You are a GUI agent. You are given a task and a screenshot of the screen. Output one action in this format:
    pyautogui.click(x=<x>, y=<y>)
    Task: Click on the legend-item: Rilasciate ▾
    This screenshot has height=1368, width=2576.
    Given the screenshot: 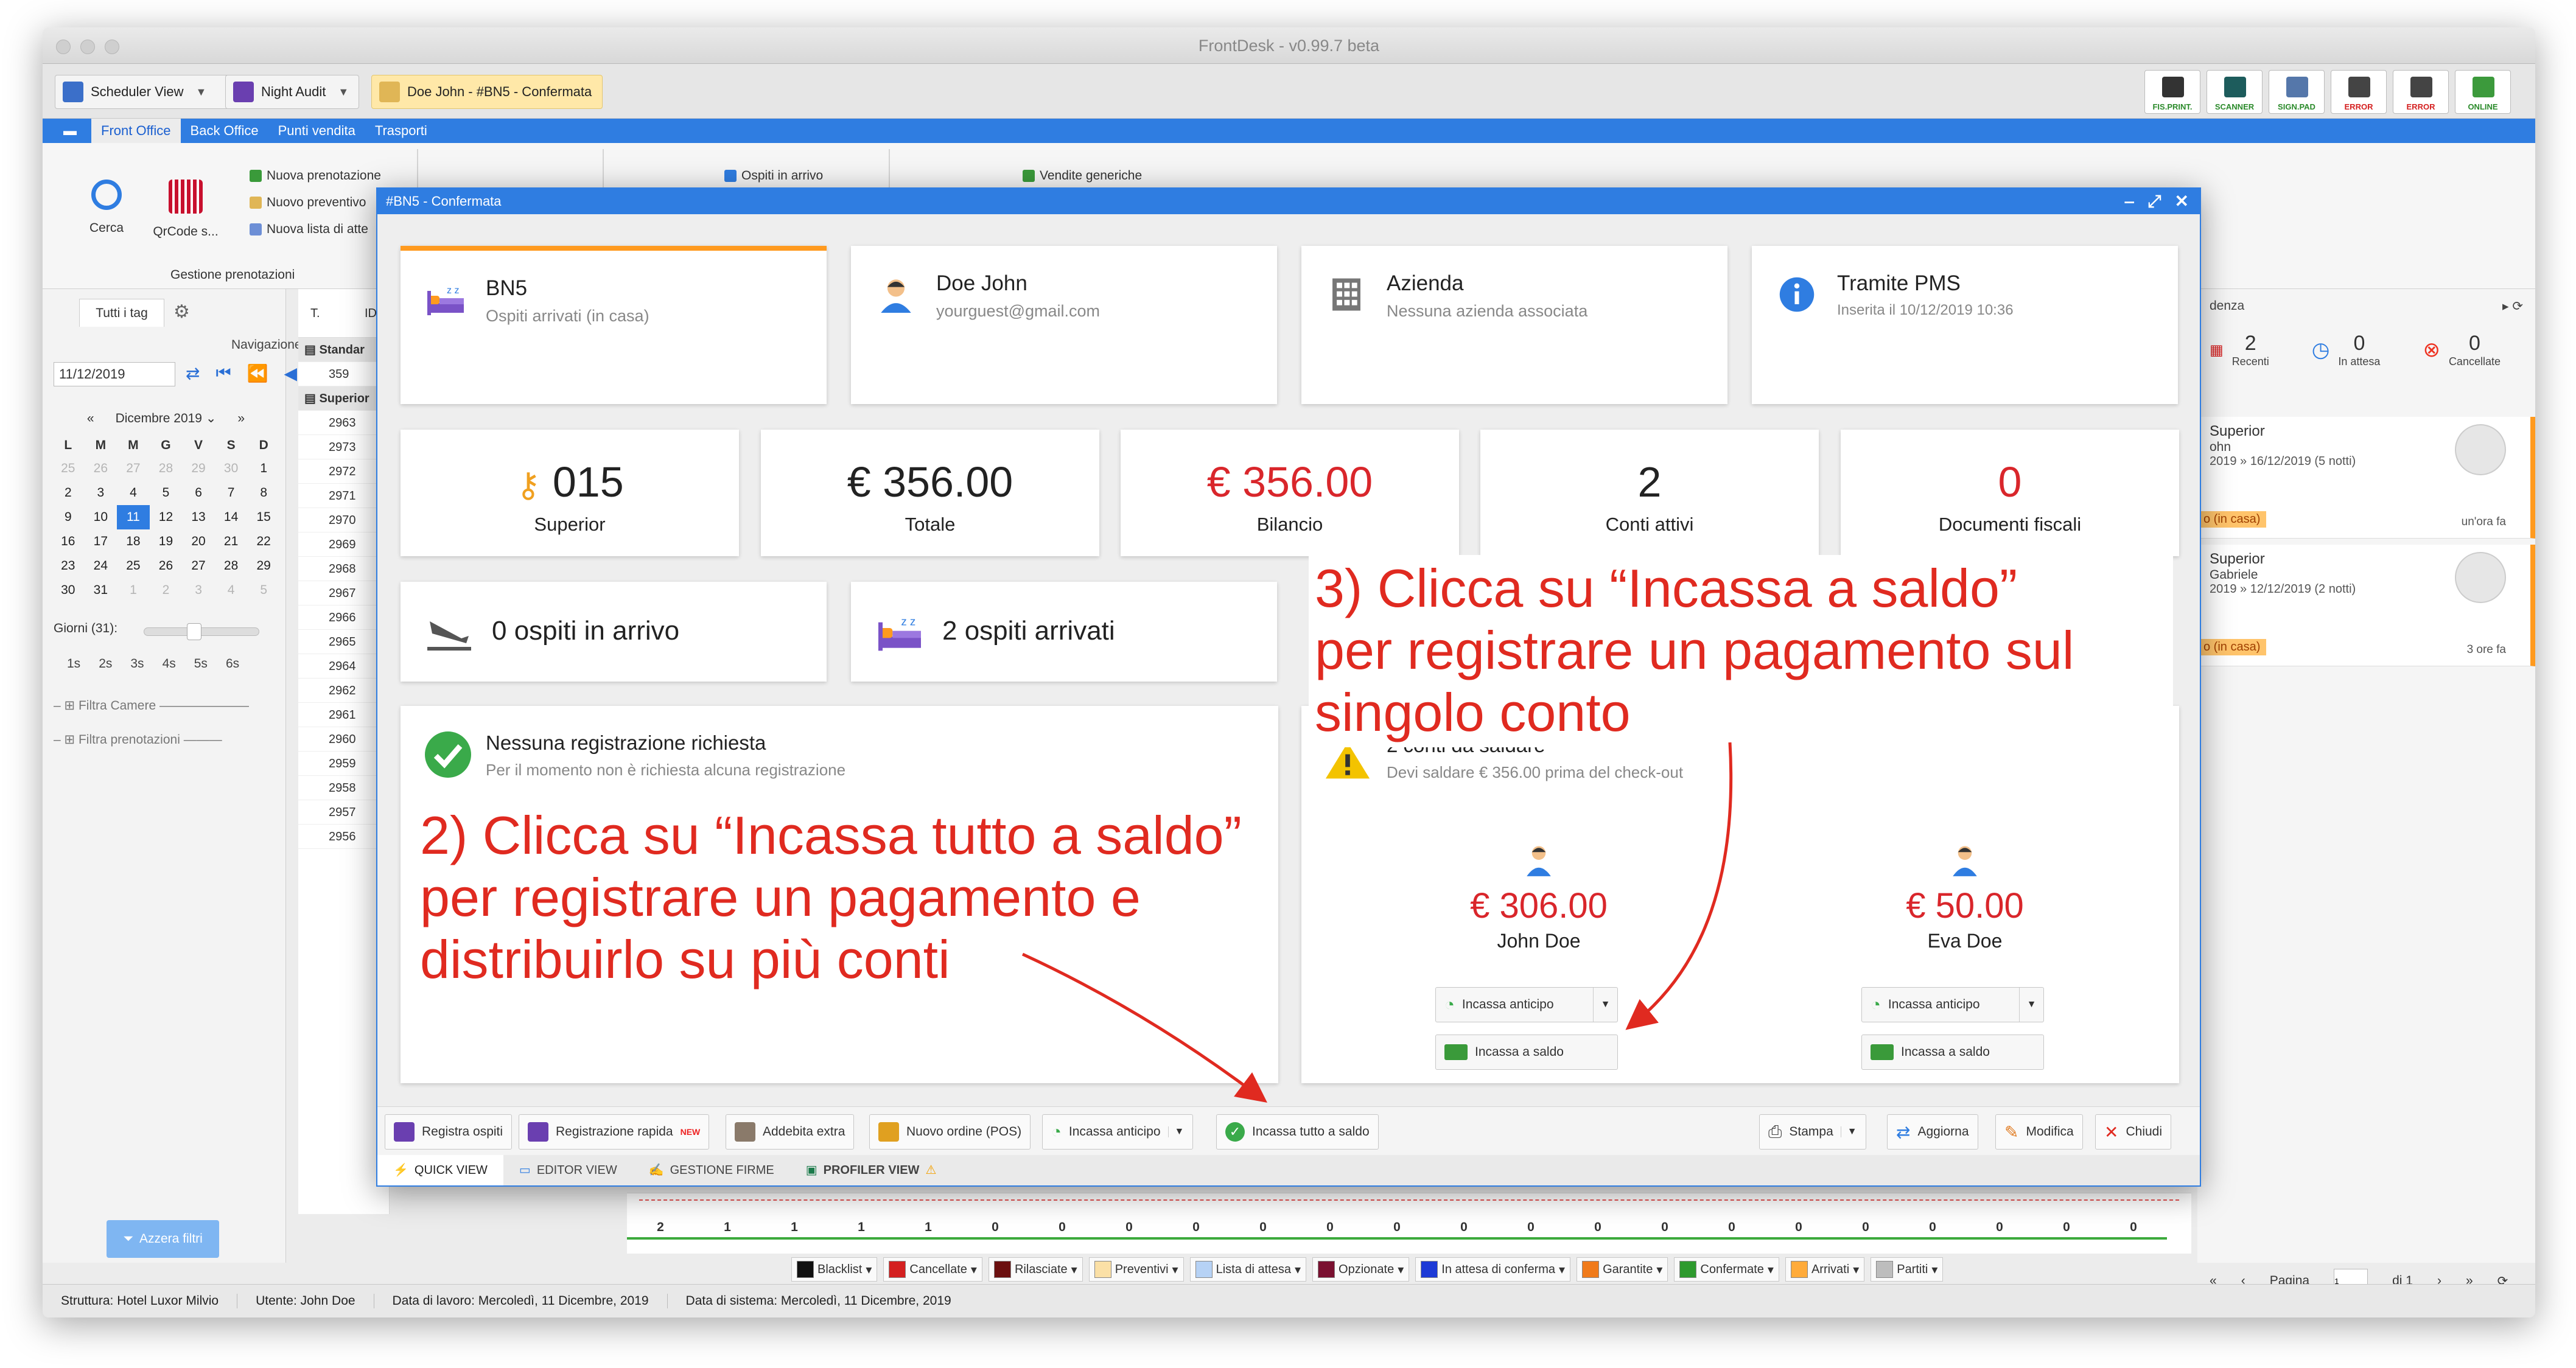 What is the action you would take?
    pyautogui.click(x=1035, y=1270)
    